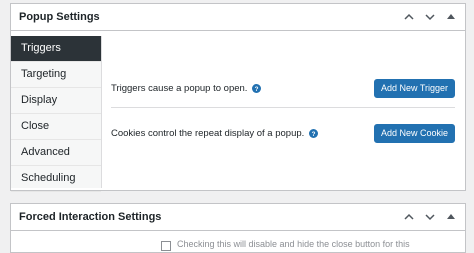 The width and height of the screenshot is (474, 253). Describe the element at coordinates (179, 88) in the screenshot. I see `triggers-text: Triggers cause a popup to open.` at that location.